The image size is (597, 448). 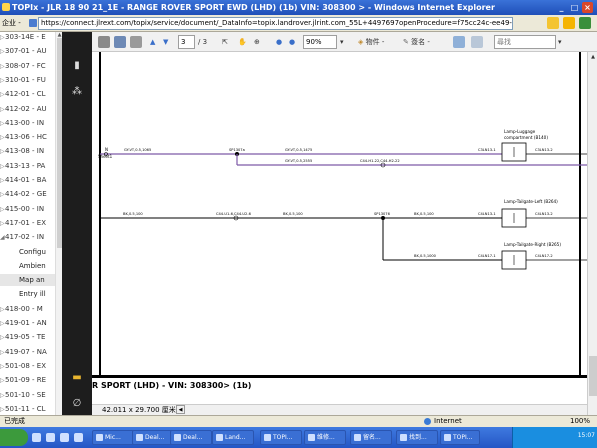 I want to click on tree-item: ▷310-01 - FU, so click(x=29, y=80).